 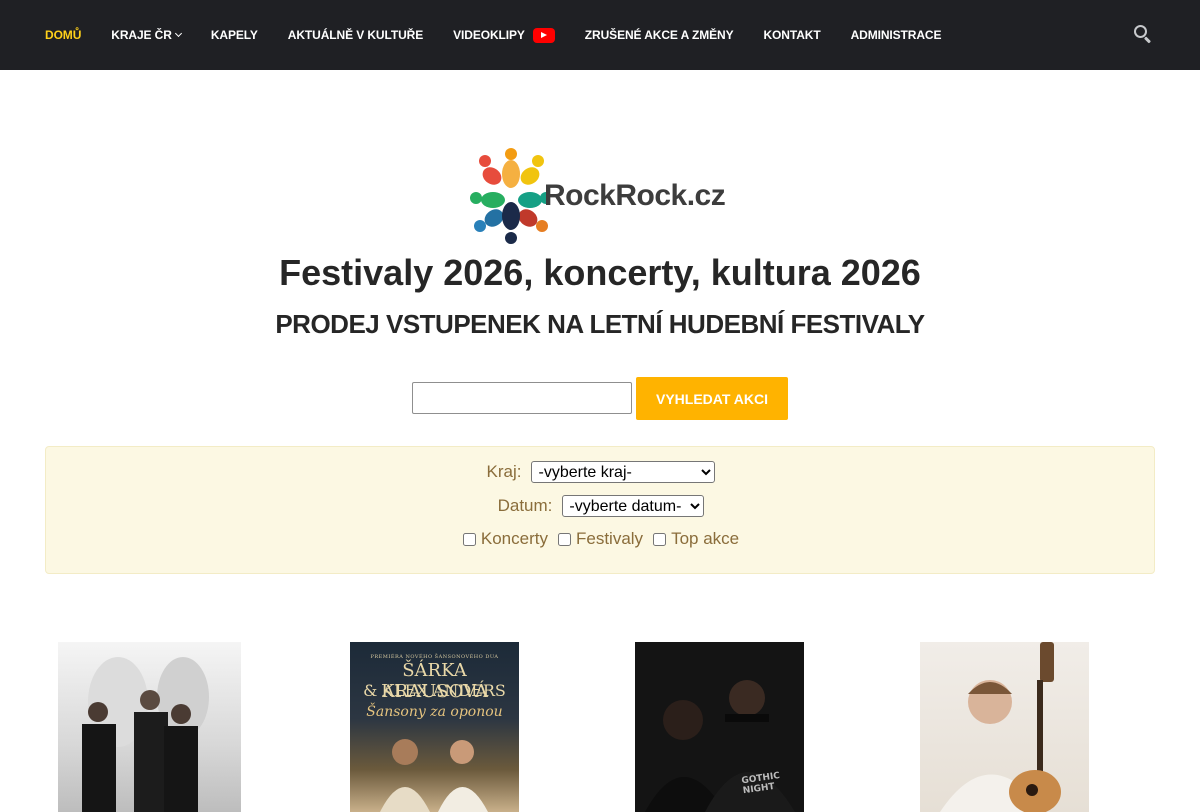 What do you see at coordinates (623, 472) in the screenshot?
I see `region-select: -vyberte kraj-` at bounding box center [623, 472].